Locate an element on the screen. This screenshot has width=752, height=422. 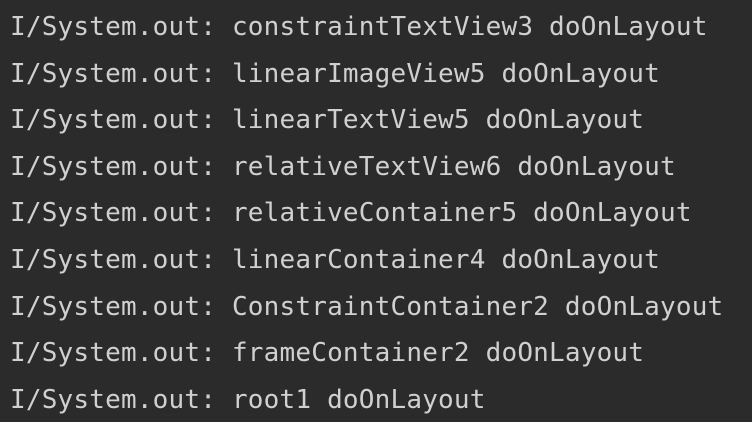
log-line: I/System.out: frameContainer2 doOnLayout is located at coordinates (381, 353).